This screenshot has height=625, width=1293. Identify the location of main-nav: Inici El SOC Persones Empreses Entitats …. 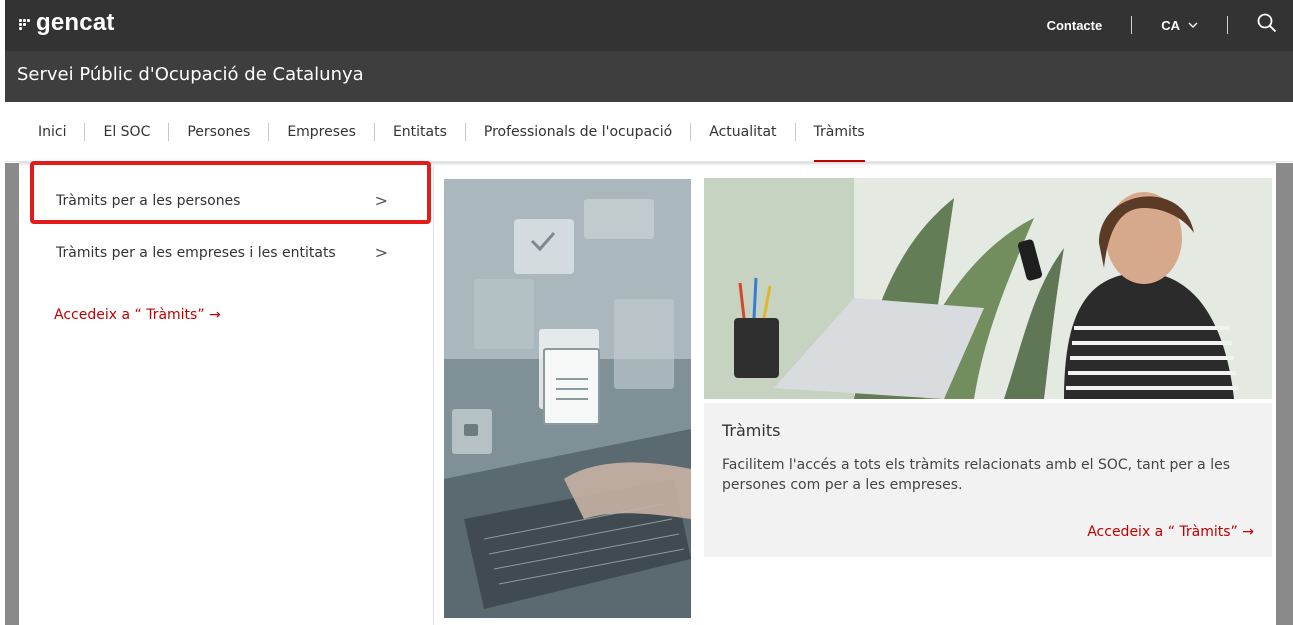
(649, 132).